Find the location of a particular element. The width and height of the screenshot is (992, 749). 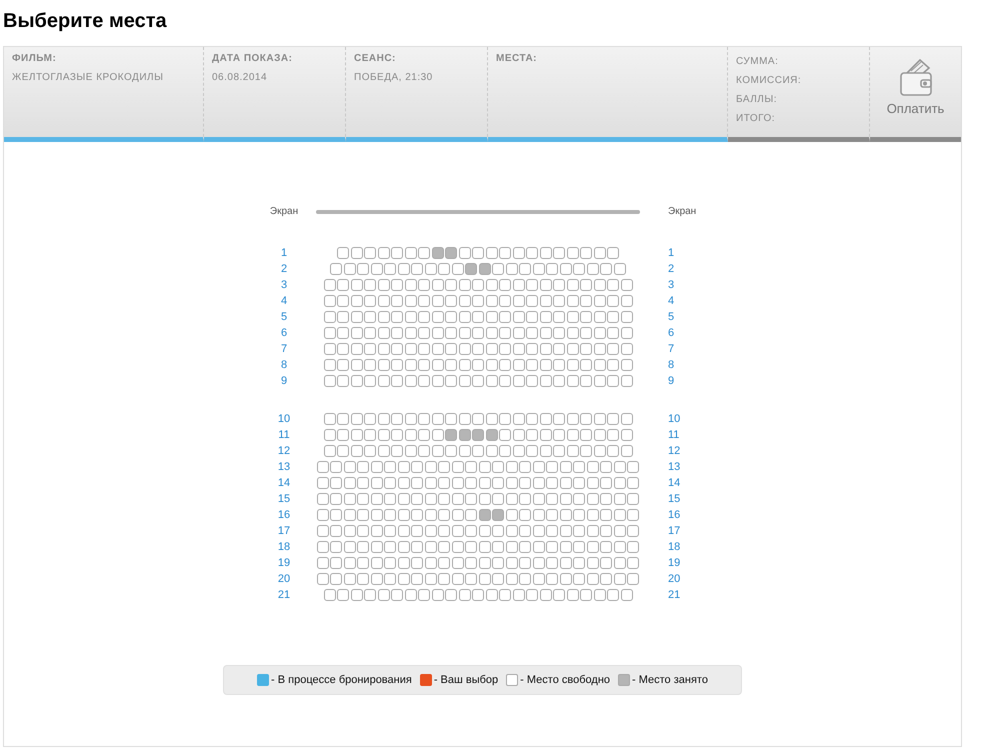

wallet-icon is located at coordinates (915, 77).